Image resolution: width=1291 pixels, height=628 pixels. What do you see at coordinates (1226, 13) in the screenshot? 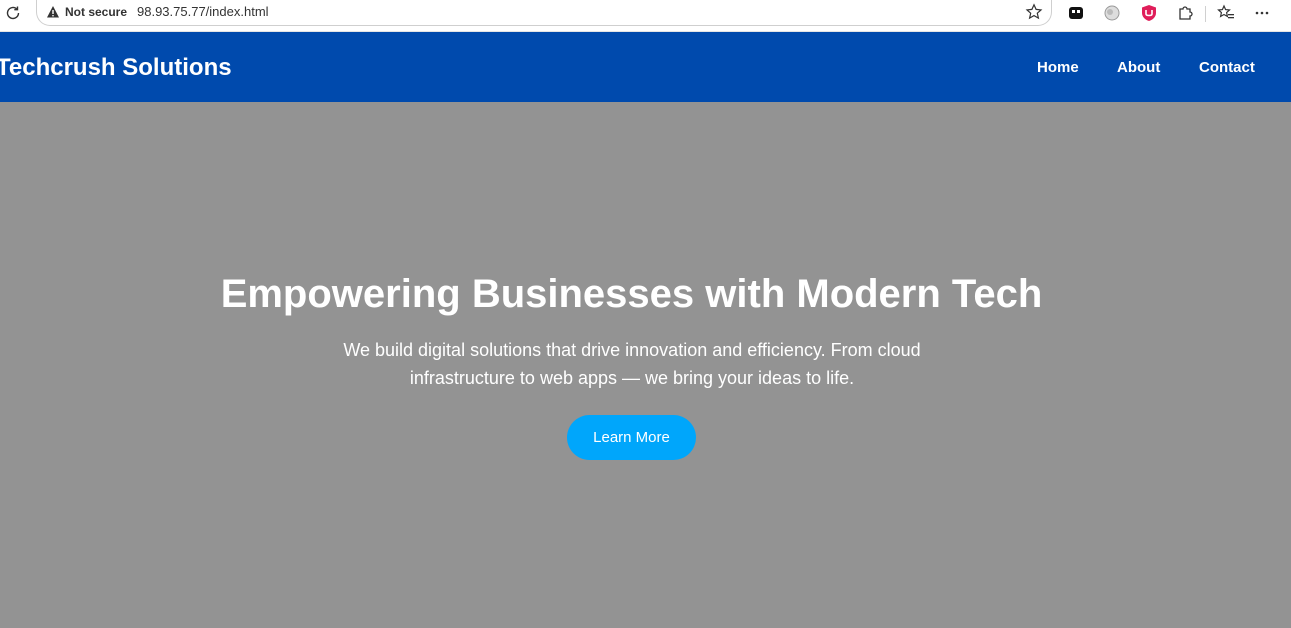
I see `favorites-icon` at bounding box center [1226, 13].